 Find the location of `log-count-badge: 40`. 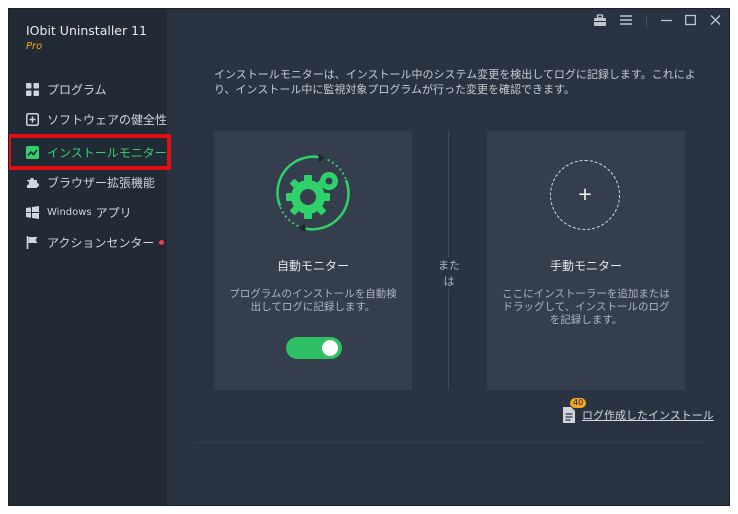

log-count-badge: 40 is located at coordinates (578, 403).